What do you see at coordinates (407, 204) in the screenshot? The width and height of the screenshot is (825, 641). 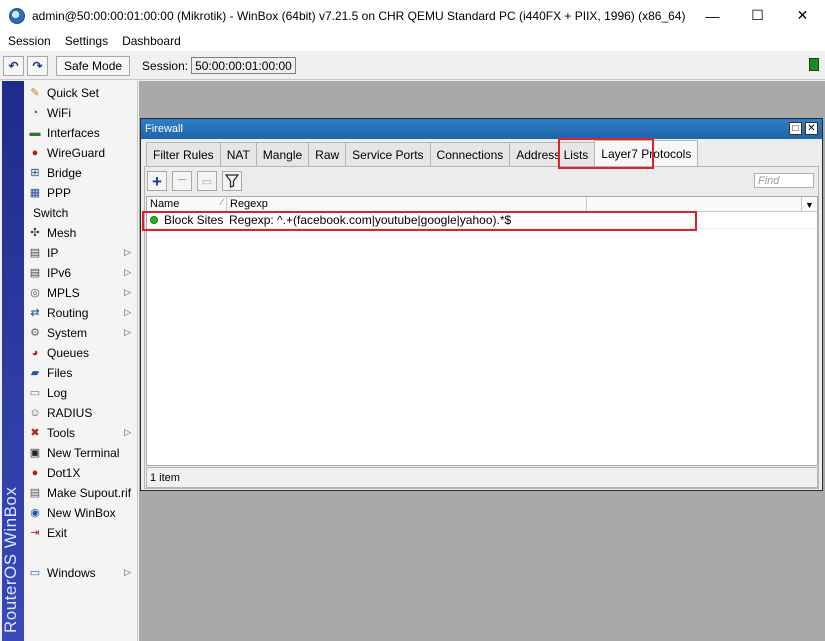 I see `column-regexp: Regexp` at bounding box center [407, 204].